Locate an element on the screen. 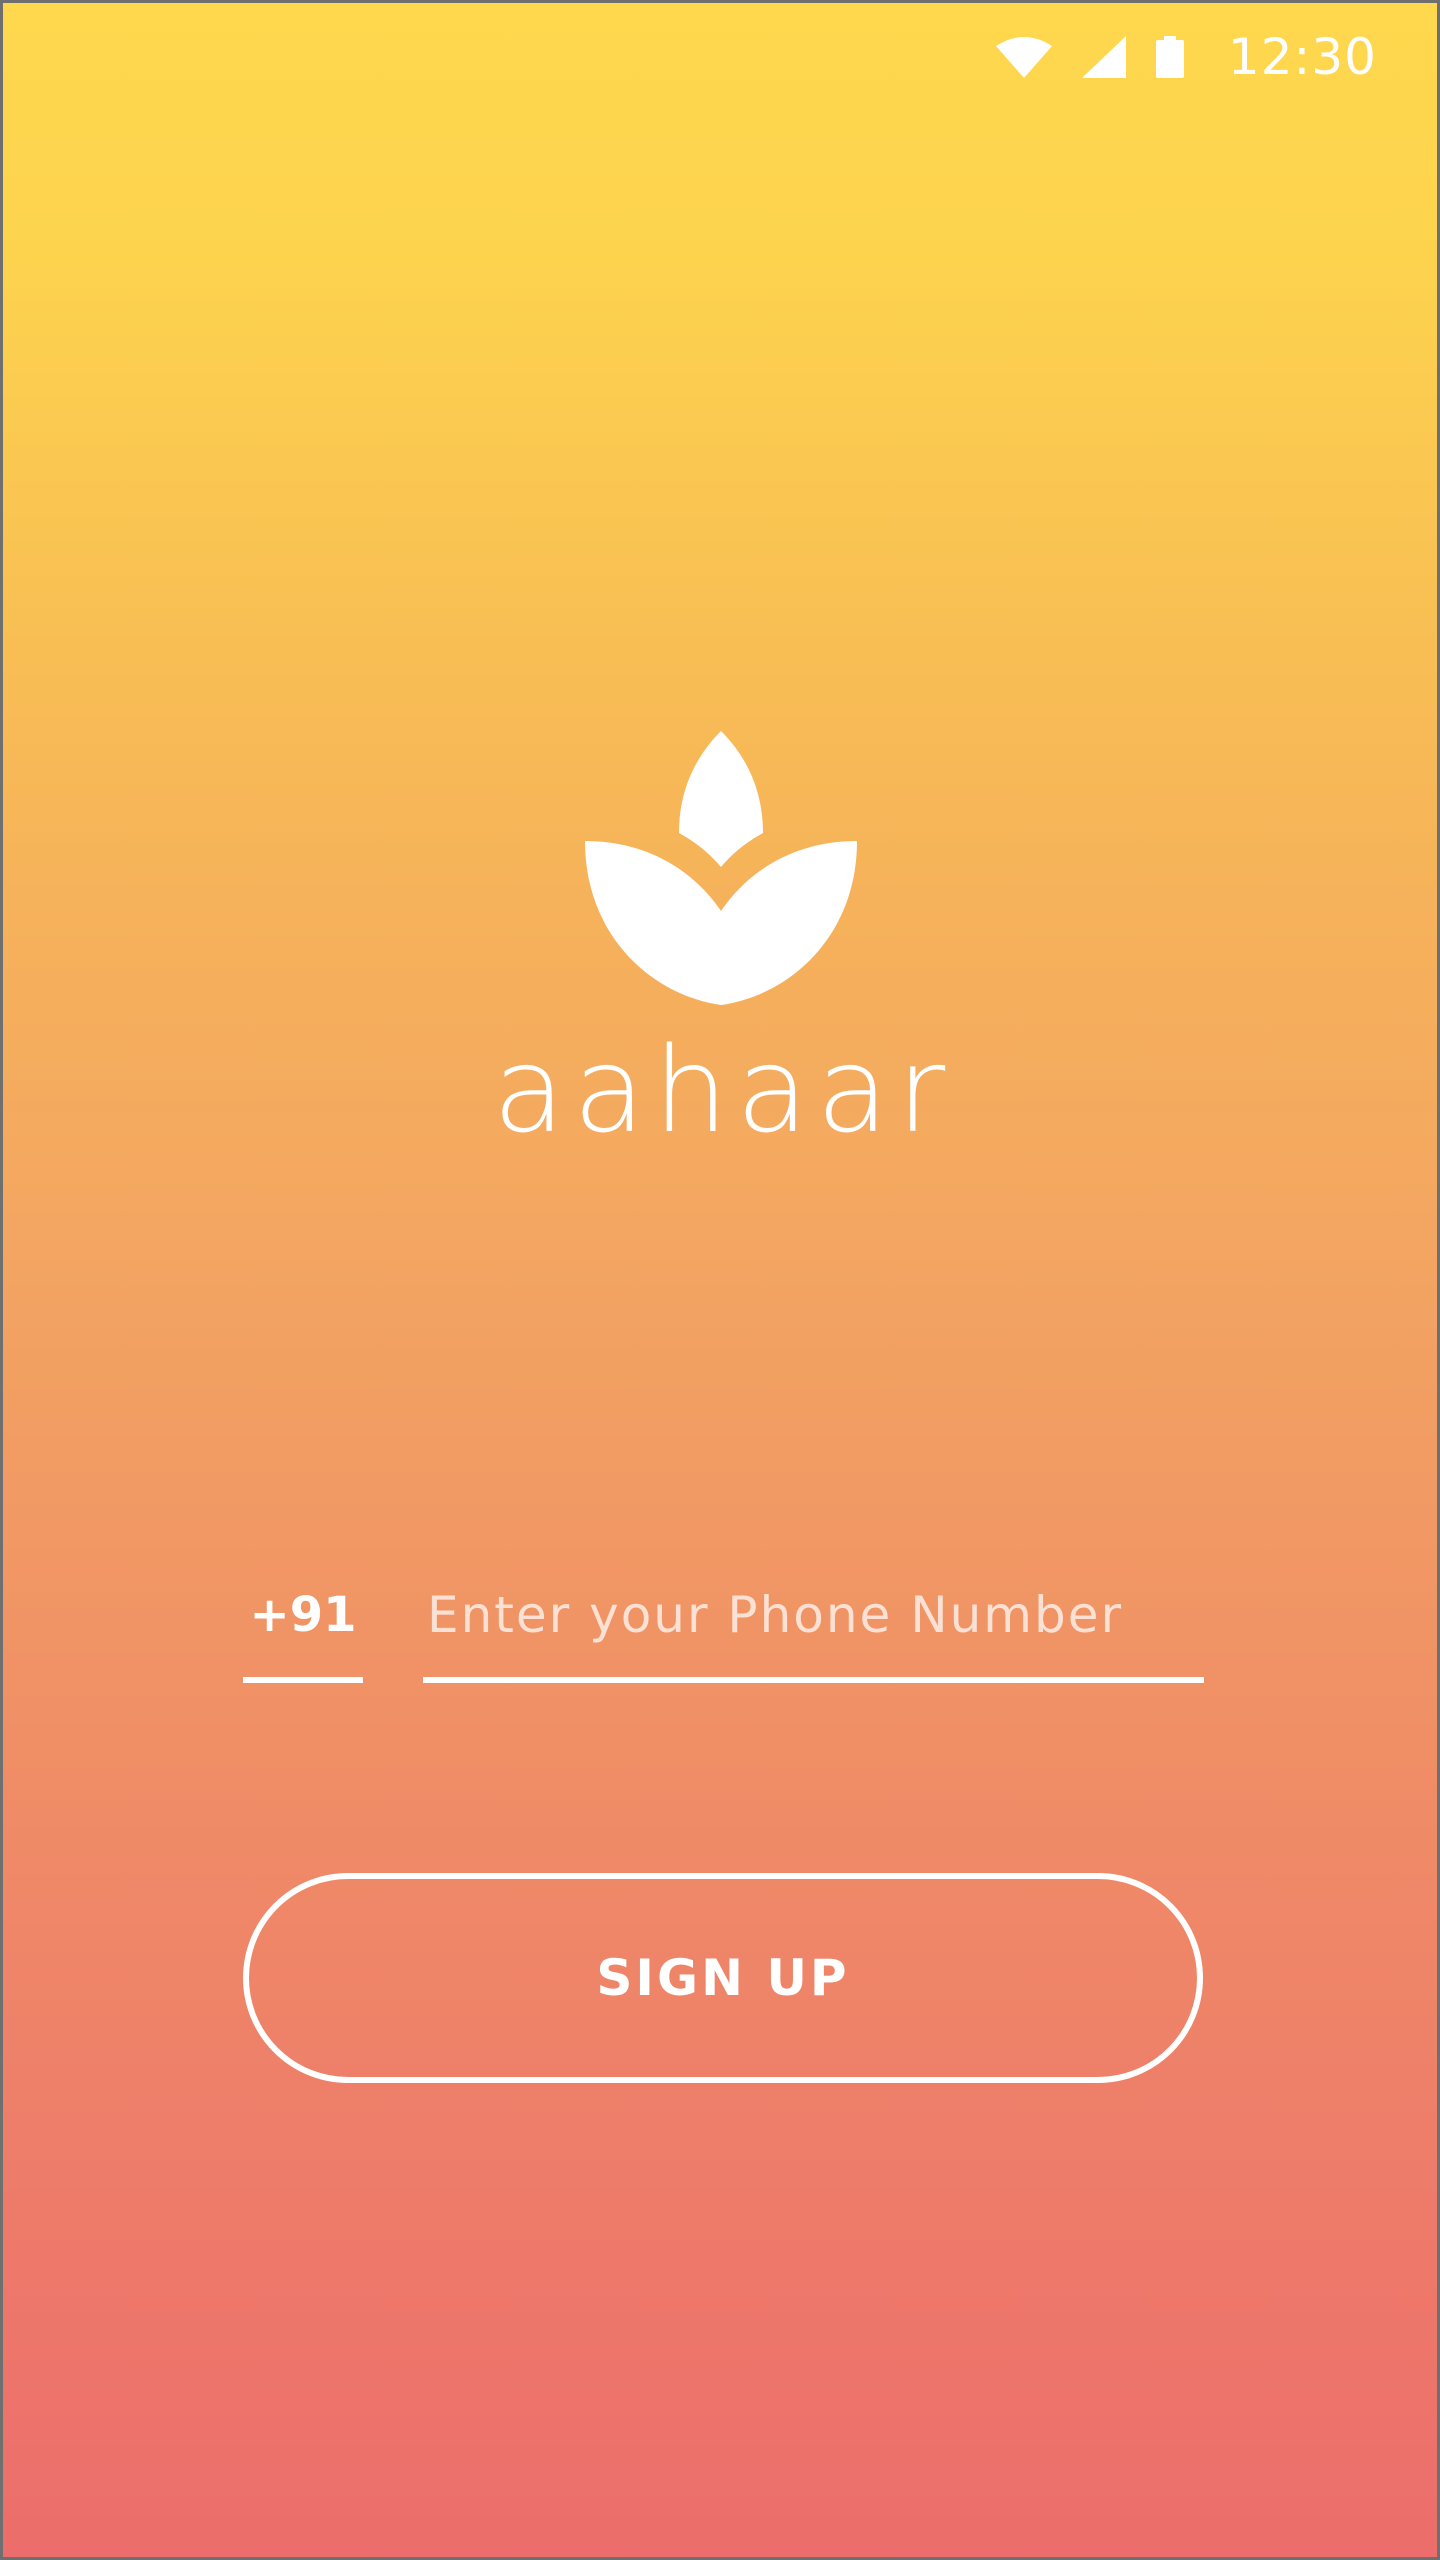  phone-number-field is located at coordinates (813, 1631).